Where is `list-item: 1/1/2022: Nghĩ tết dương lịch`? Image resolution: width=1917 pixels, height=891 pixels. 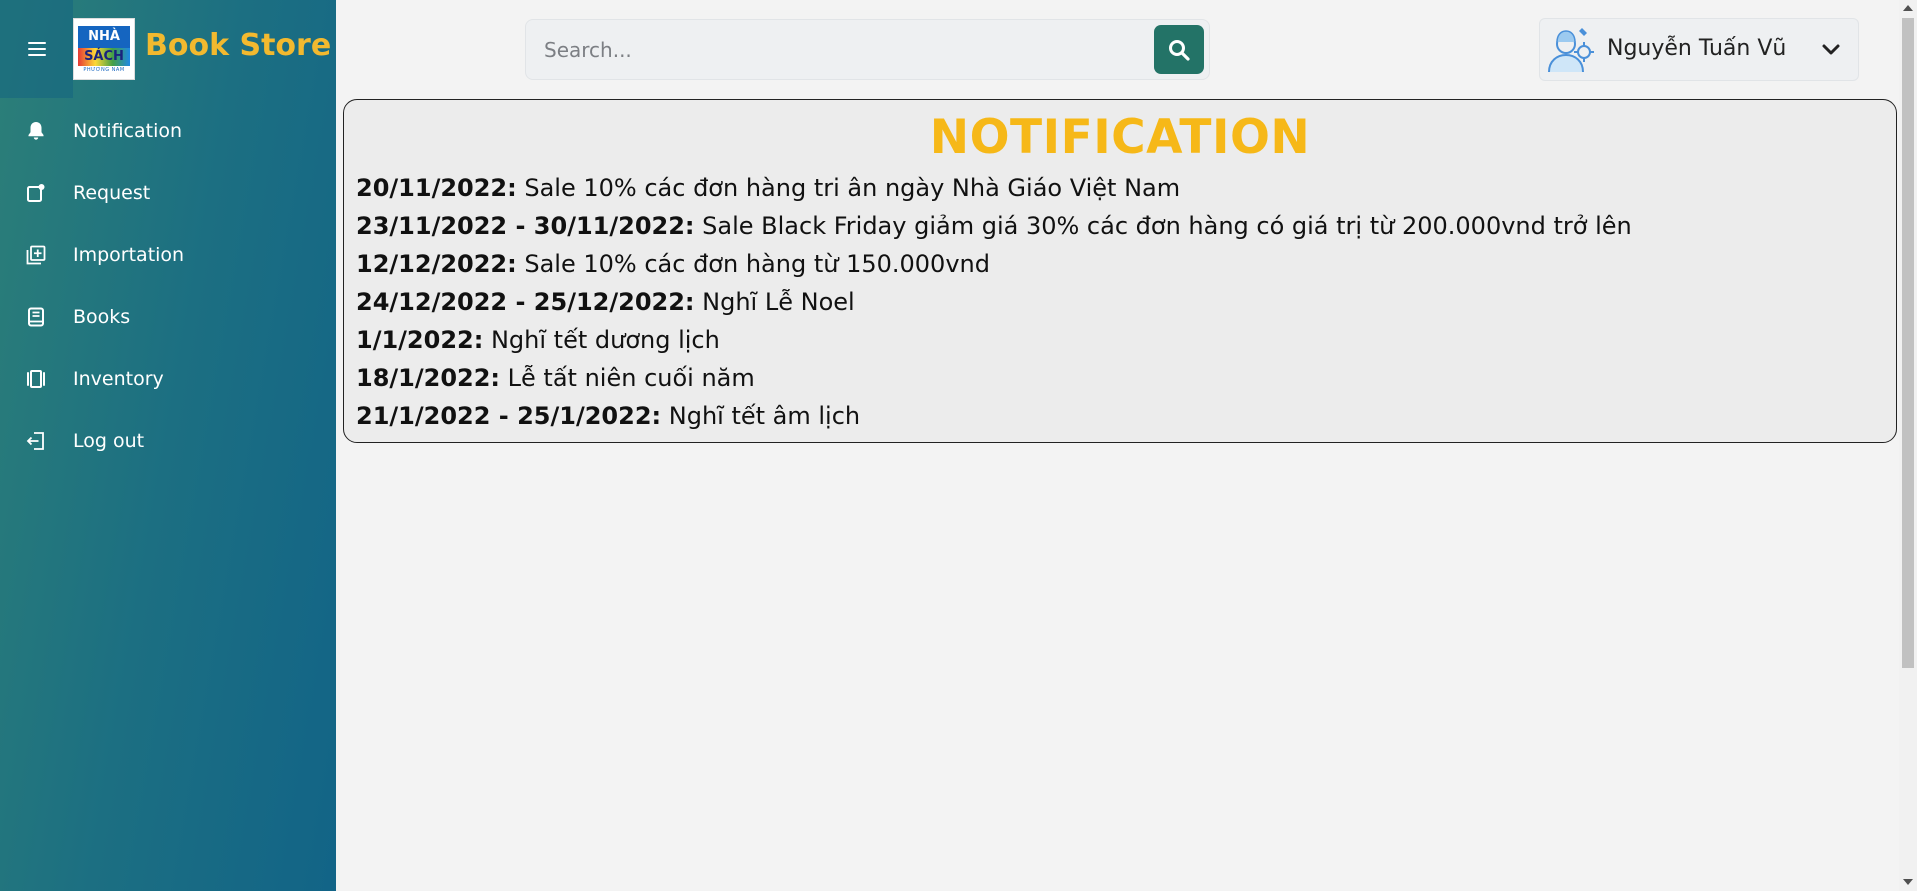
list-item: 1/1/2022: Nghĩ tết dương lịch is located at coordinates (1116, 345).